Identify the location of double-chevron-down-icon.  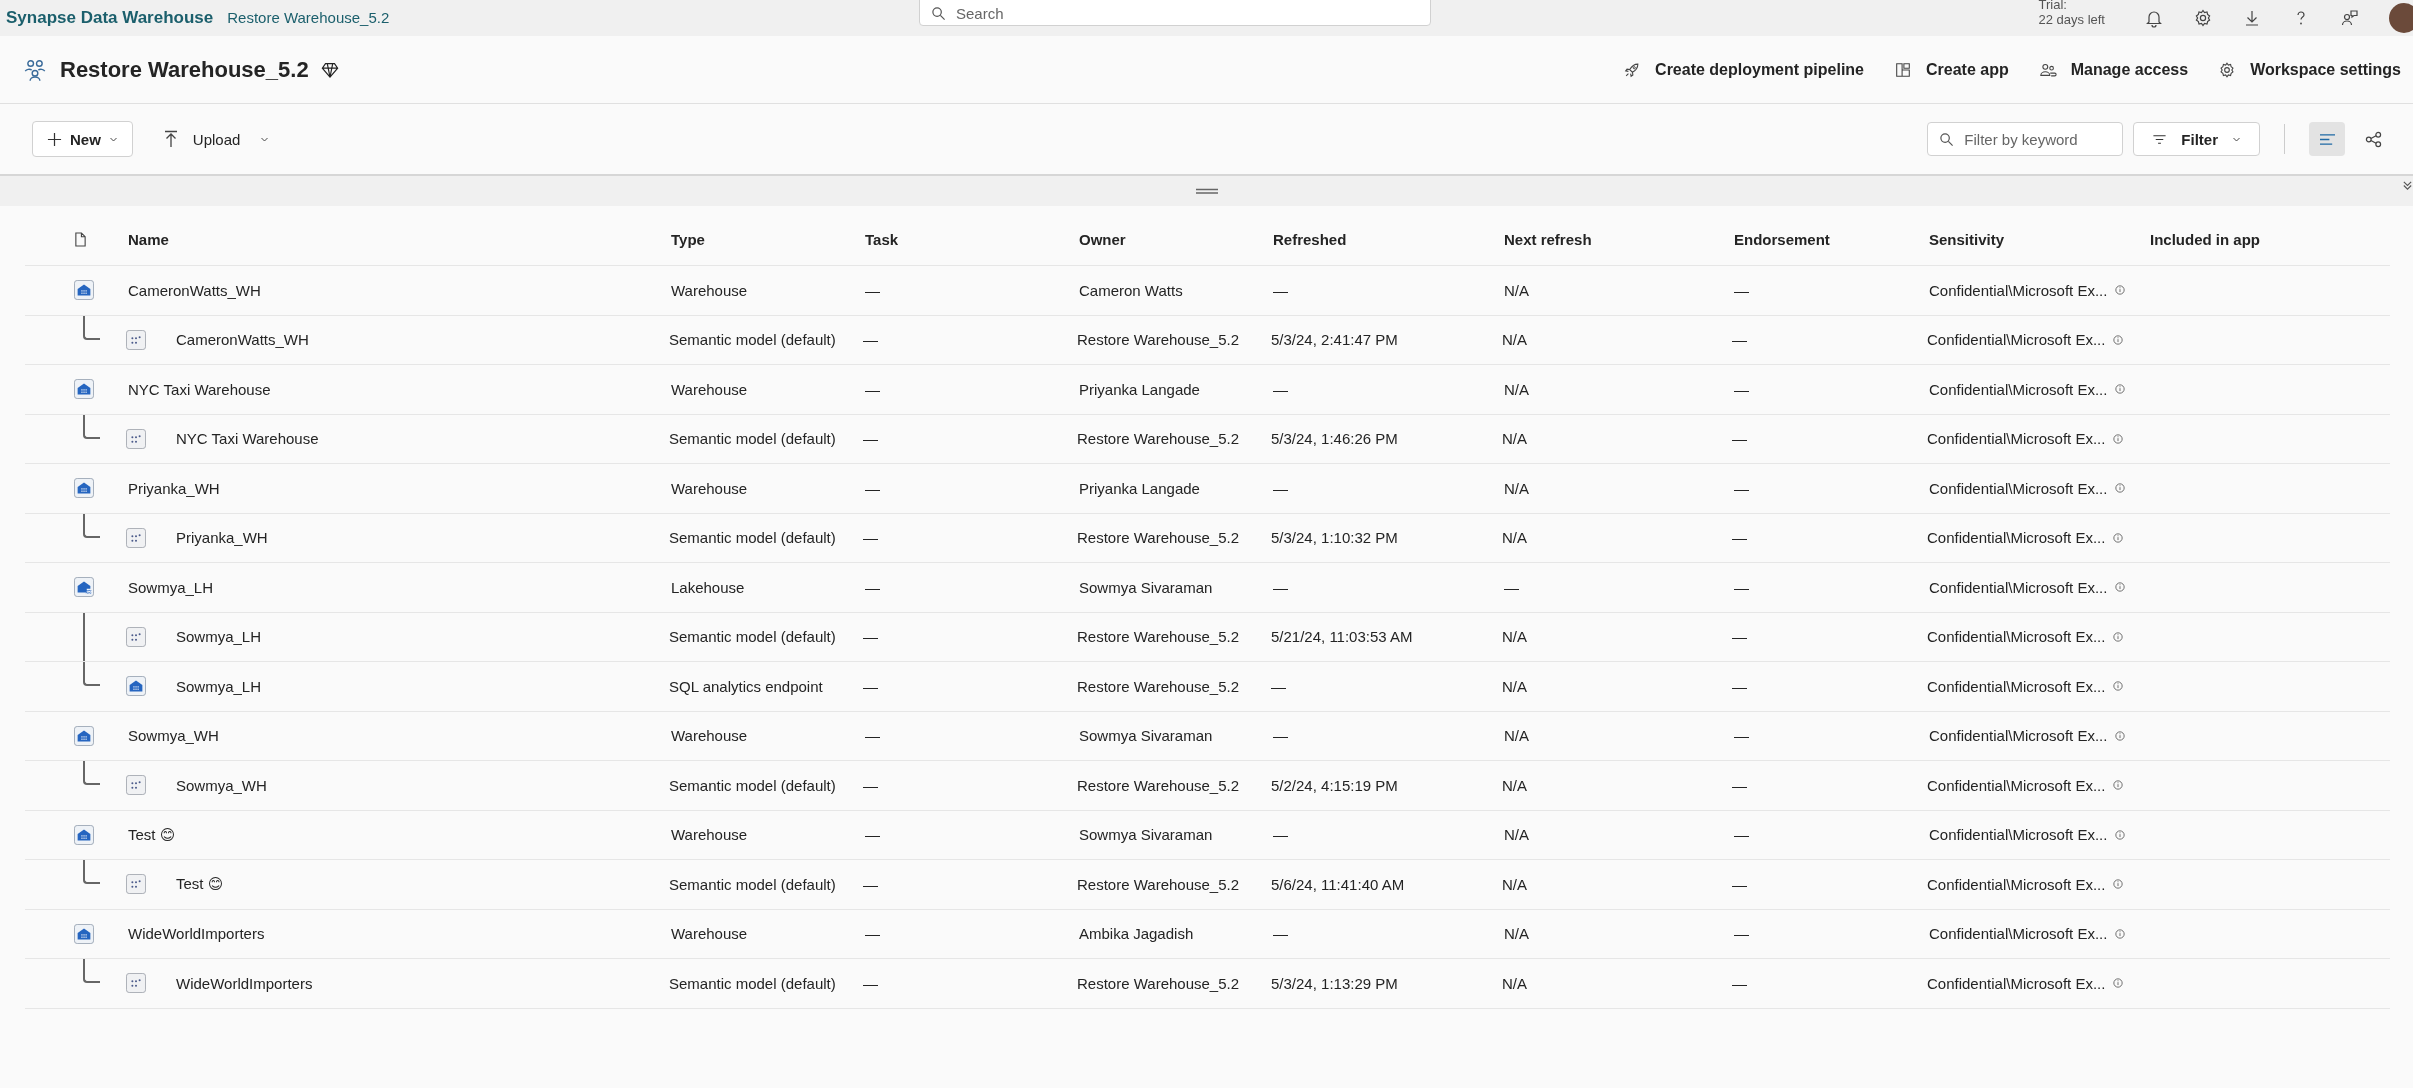
(2407, 185).